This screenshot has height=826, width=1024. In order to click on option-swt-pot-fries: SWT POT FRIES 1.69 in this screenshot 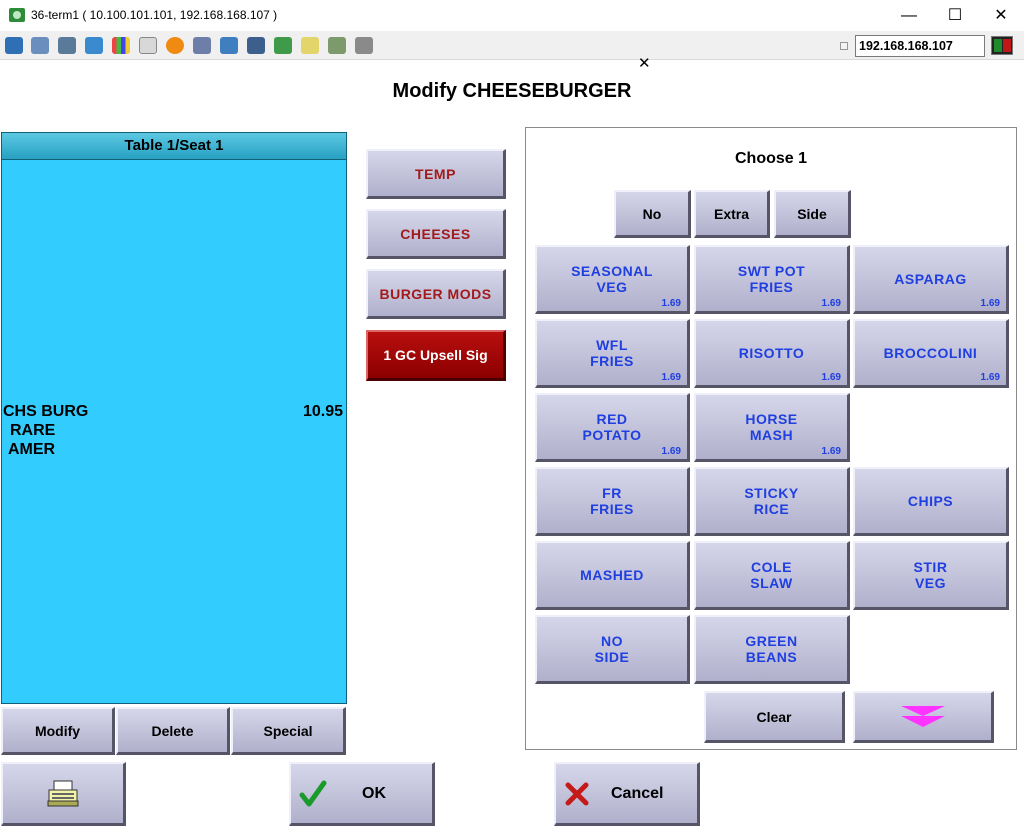, I will do `click(772, 279)`.